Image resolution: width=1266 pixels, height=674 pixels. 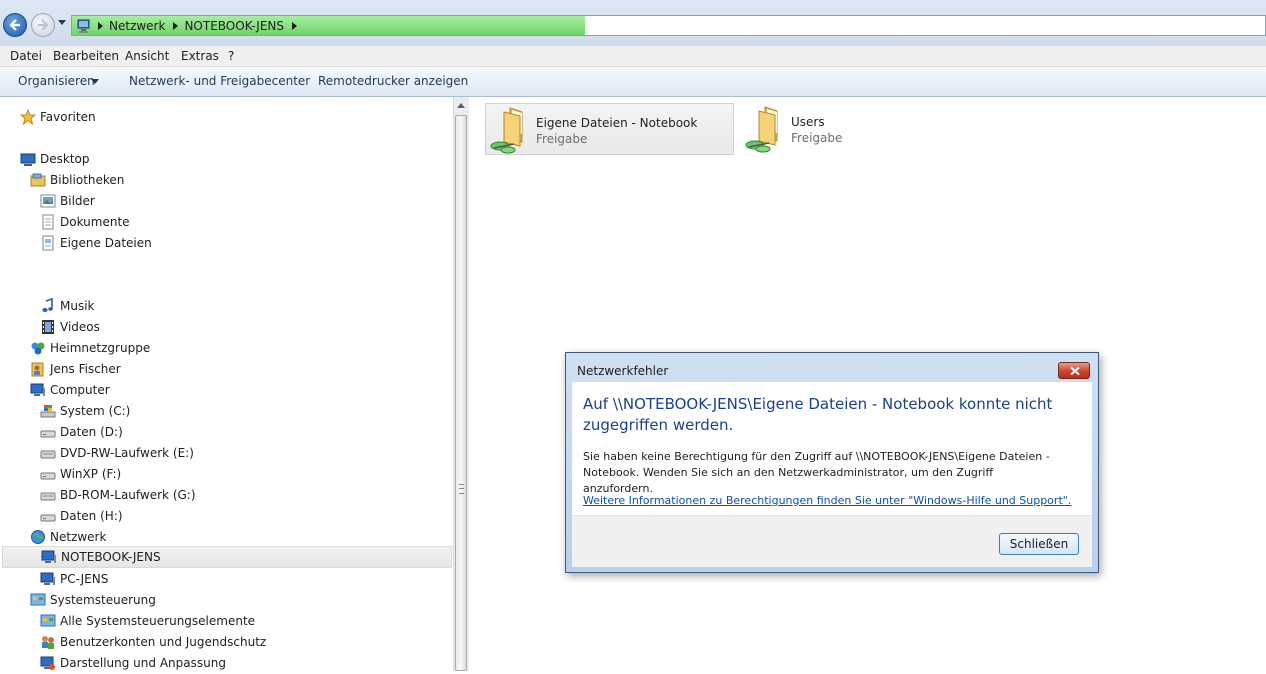 I want to click on network-sharing-center-button: Netzwerk- und Freigabecenter, so click(x=219, y=81).